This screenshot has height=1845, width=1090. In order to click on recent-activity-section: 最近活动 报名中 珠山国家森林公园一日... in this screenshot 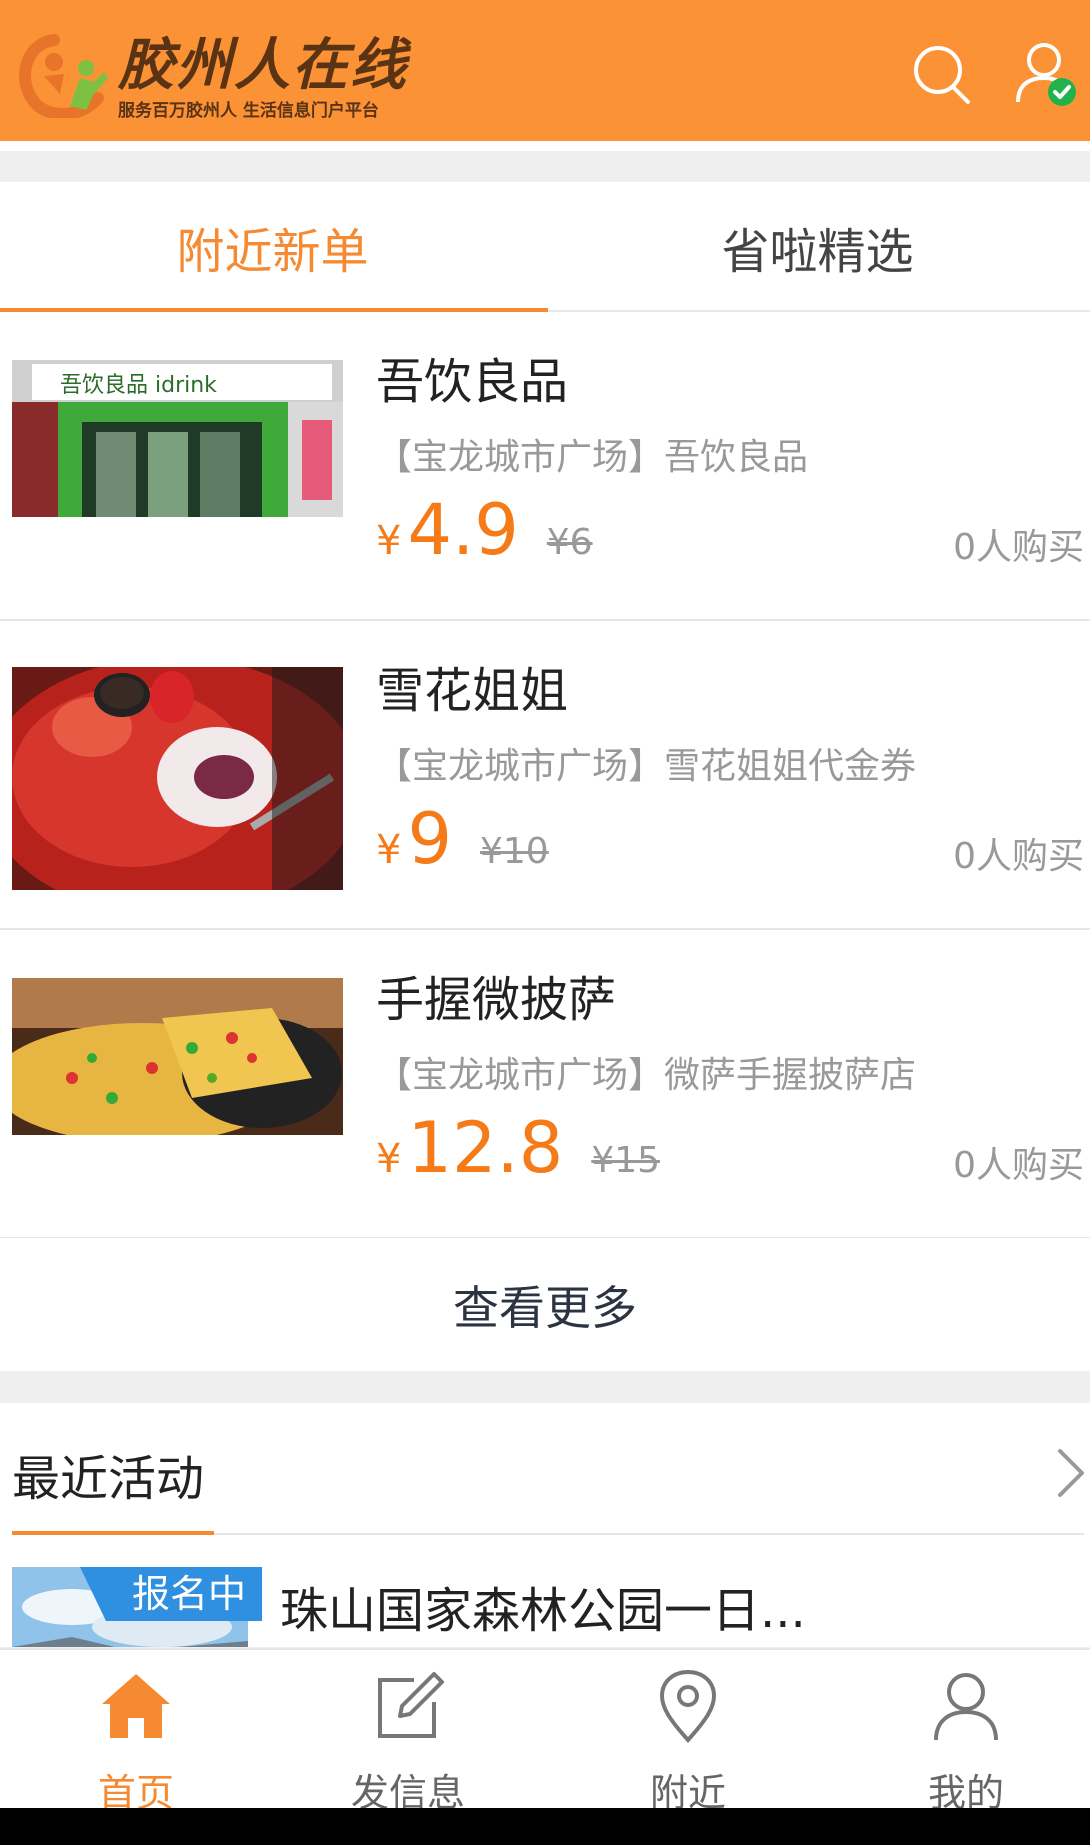, I will do `click(545, 1525)`.